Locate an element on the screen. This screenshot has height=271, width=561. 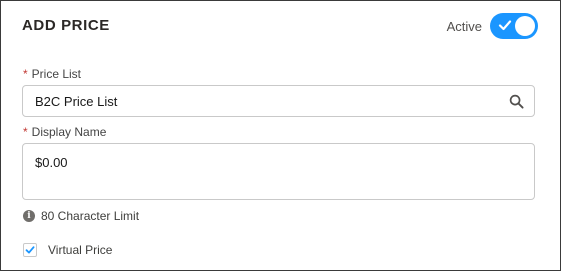
display-name-value: $0.00 is located at coordinates (51, 162).